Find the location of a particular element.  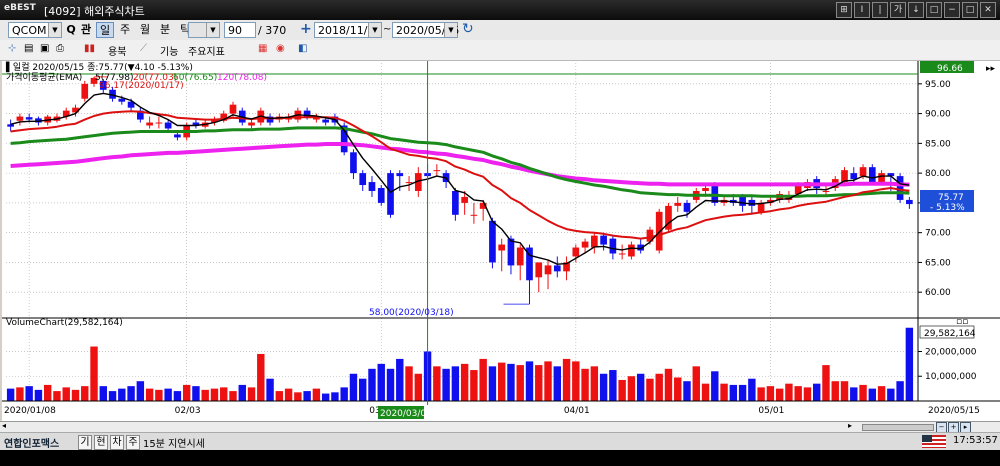

data-icon: ▦ is located at coordinates (262, 48).